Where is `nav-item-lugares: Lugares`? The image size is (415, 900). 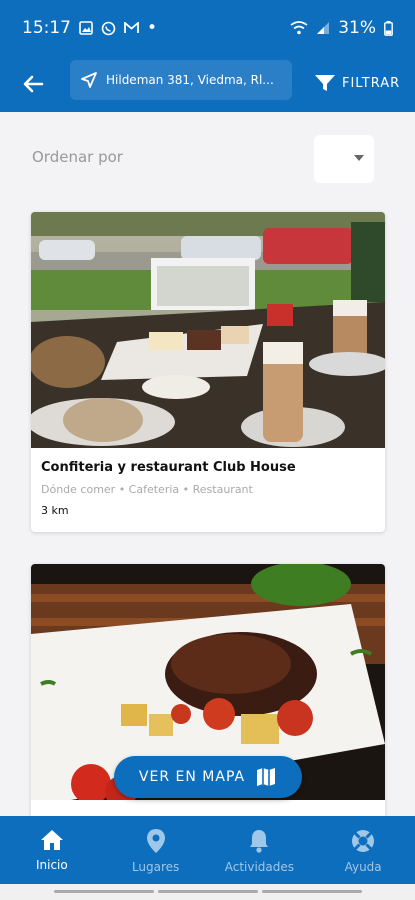 nav-item-lugares: Lugares is located at coordinates (156, 850).